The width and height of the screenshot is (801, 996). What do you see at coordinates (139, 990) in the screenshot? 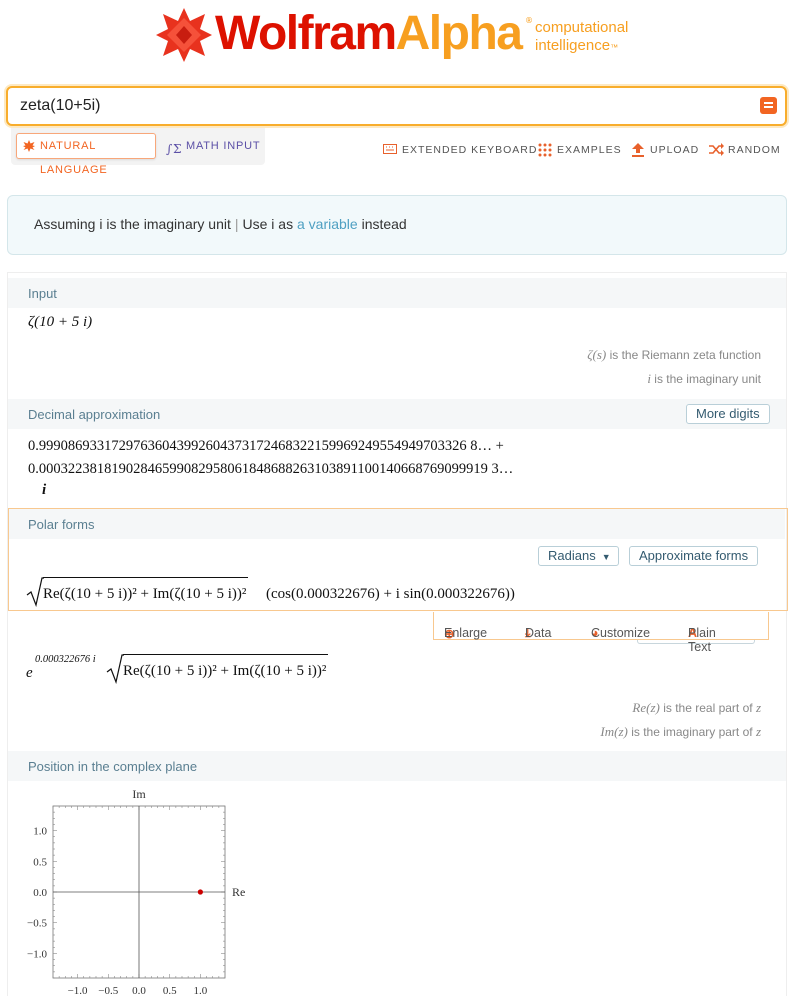
I see `x-tick-label: 0.0` at bounding box center [139, 990].